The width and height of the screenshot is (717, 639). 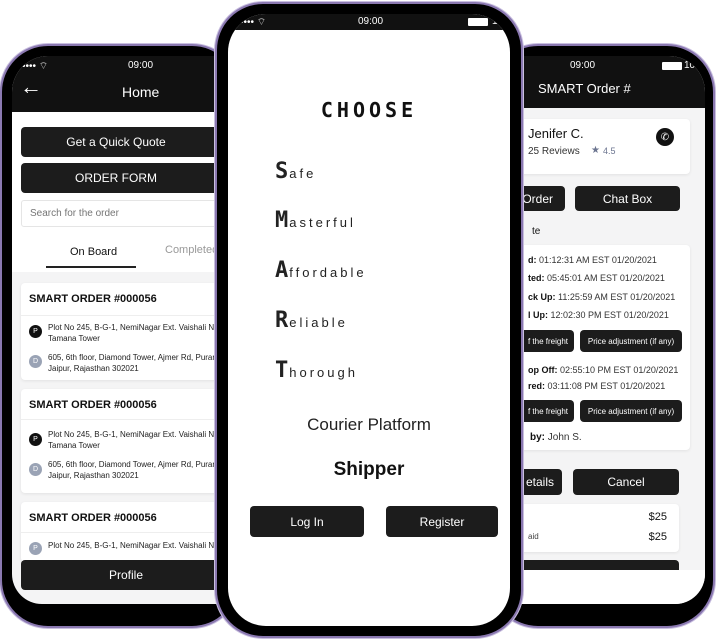 I want to click on timeline-entry: ck Up: 11:25:59 AM EST 01/20/2021, so click(x=602, y=297).